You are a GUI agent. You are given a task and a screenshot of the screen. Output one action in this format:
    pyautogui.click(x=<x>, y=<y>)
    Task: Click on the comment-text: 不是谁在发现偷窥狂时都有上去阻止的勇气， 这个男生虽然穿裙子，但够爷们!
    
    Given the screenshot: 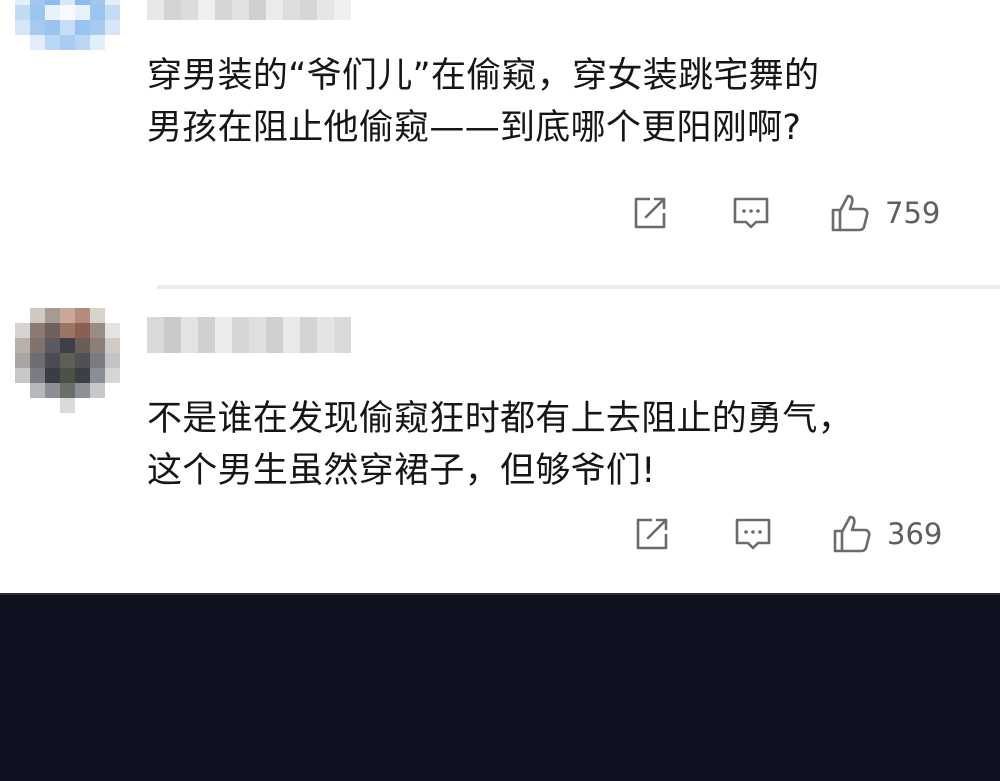 What is the action you would take?
    pyautogui.click(x=500, y=445)
    